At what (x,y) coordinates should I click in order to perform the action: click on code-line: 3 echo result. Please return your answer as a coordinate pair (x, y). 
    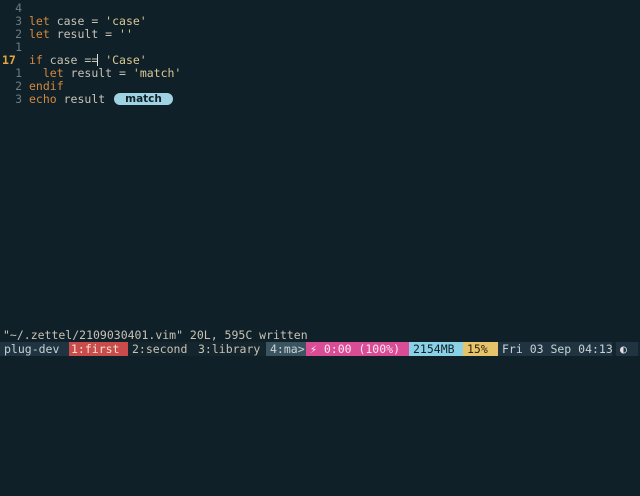
    Looking at the image, I should click on (320, 99).